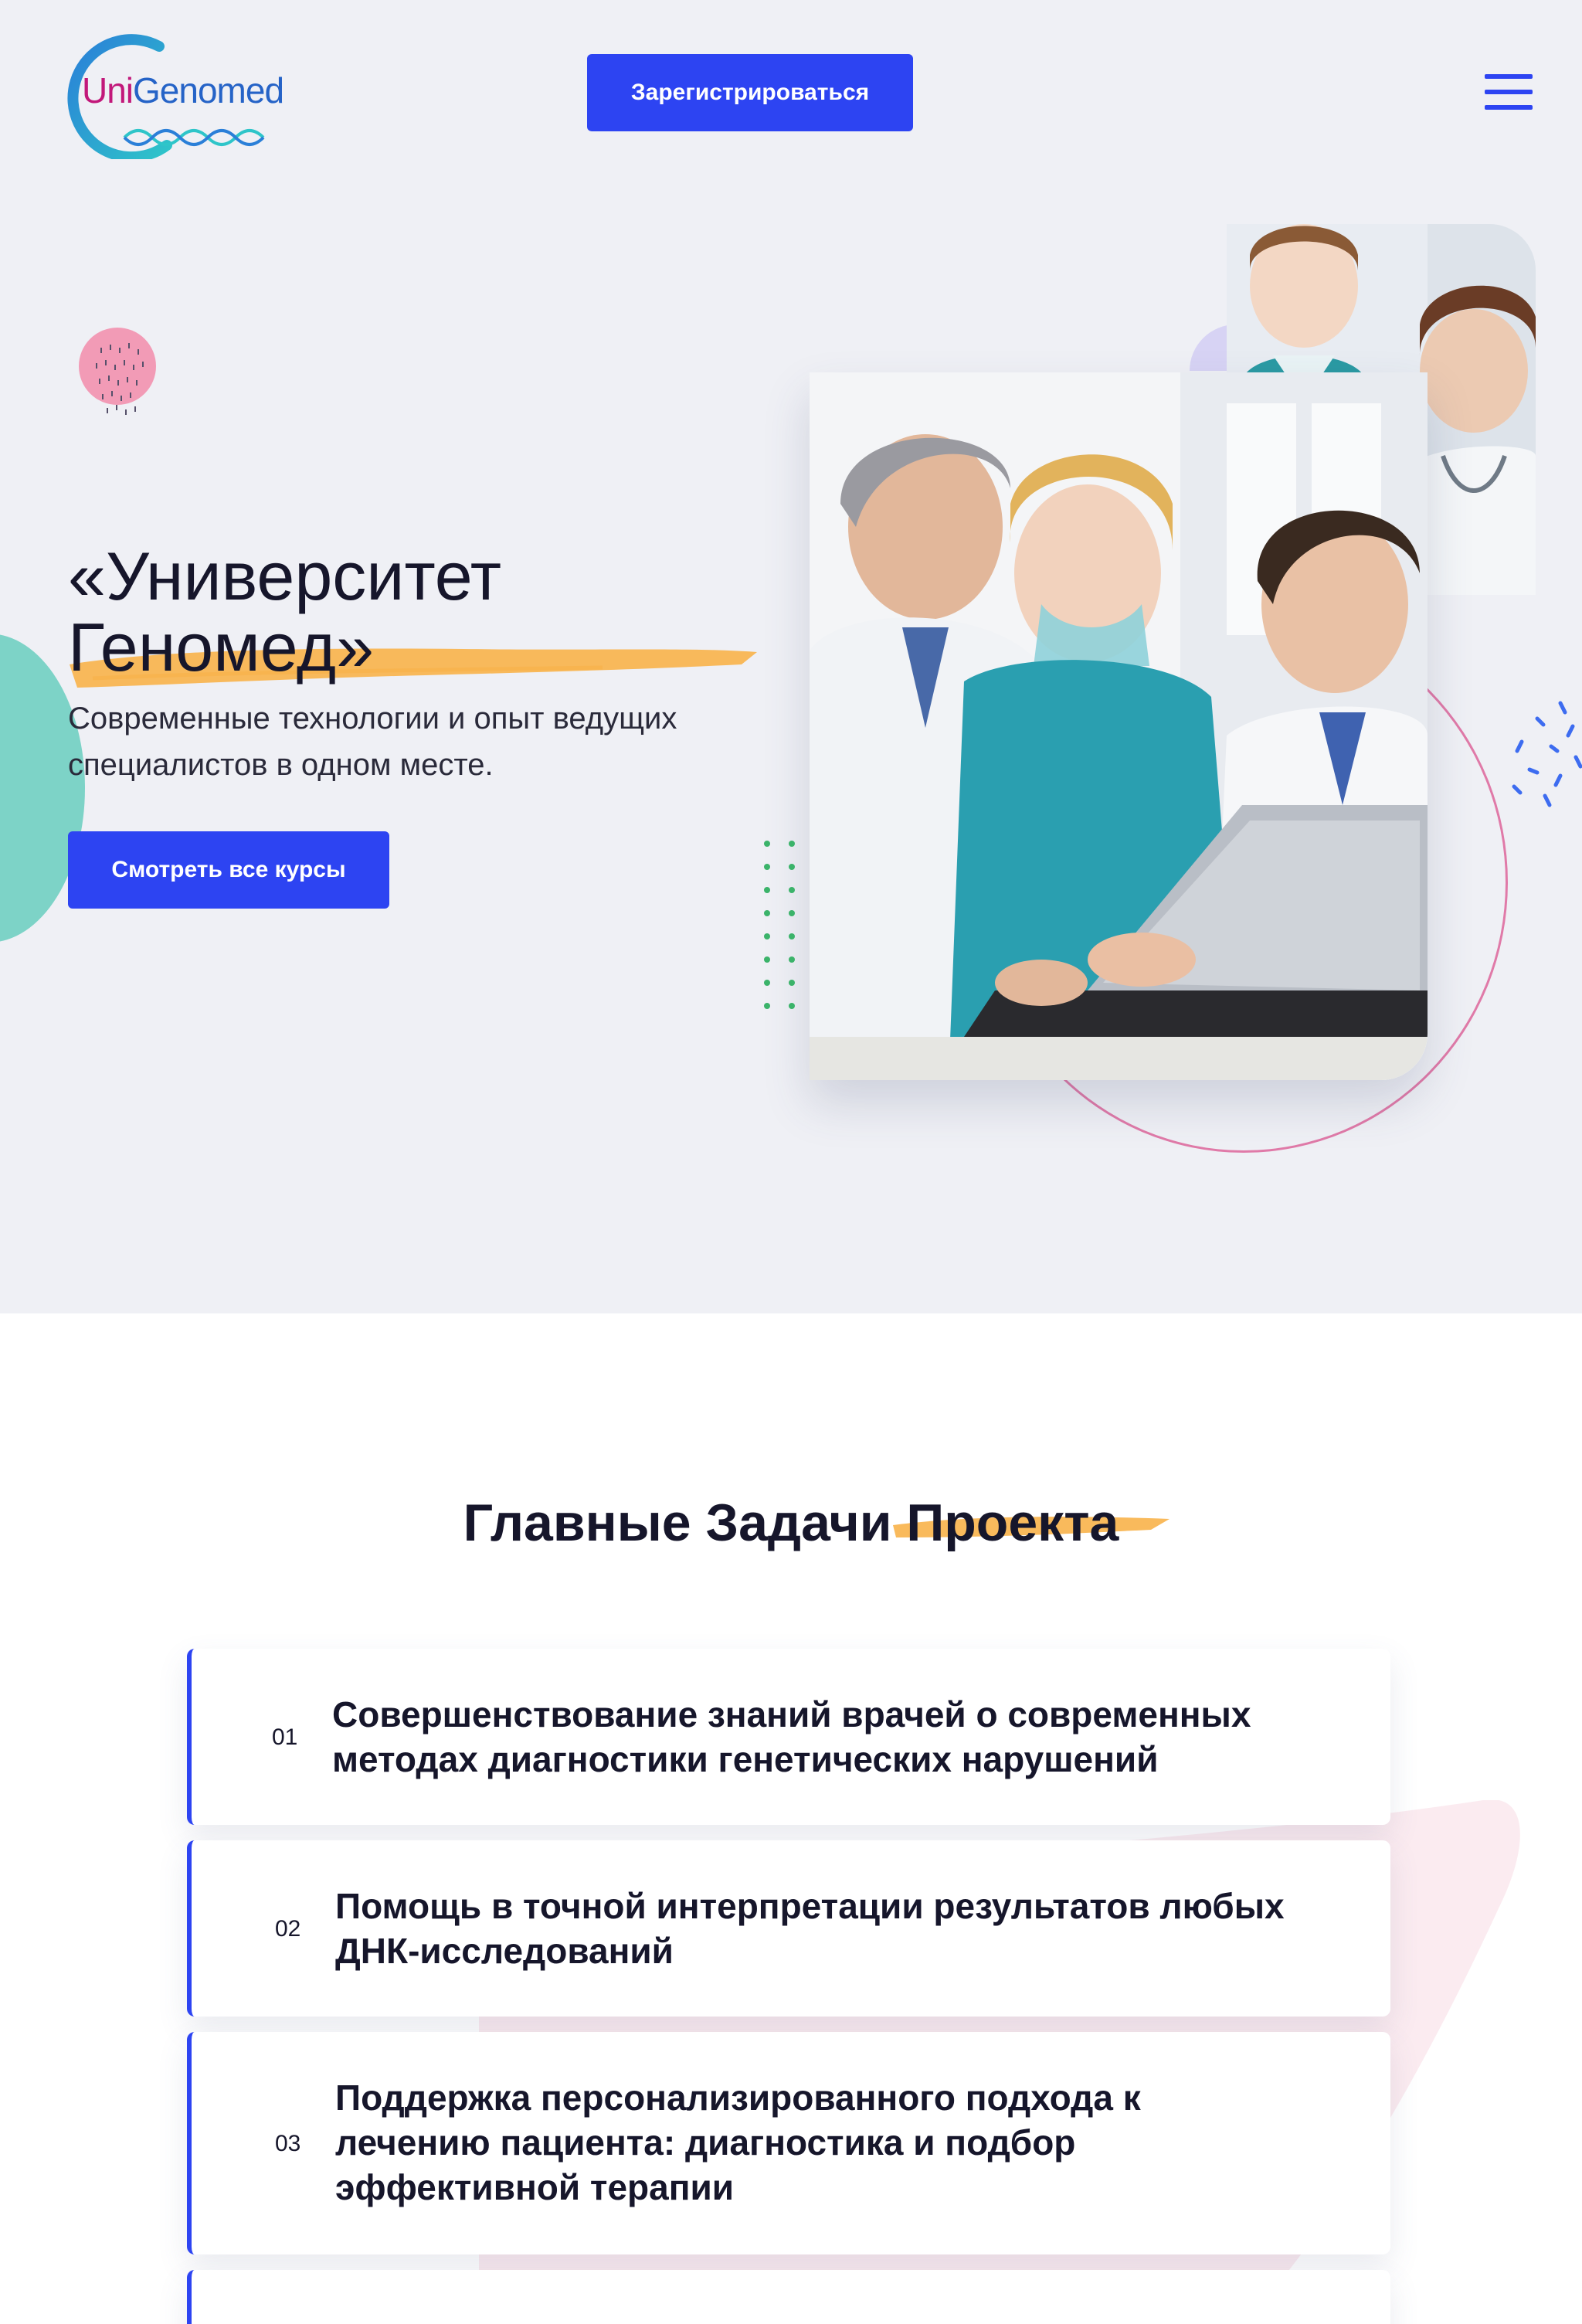  I want to click on view-all-courses-button: Смотреть все курсы, so click(228, 870).